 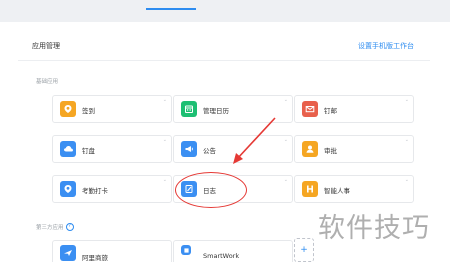 What do you see at coordinates (304, 250) in the screenshot?
I see `add-app-button: +` at bounding box center [304, 250].